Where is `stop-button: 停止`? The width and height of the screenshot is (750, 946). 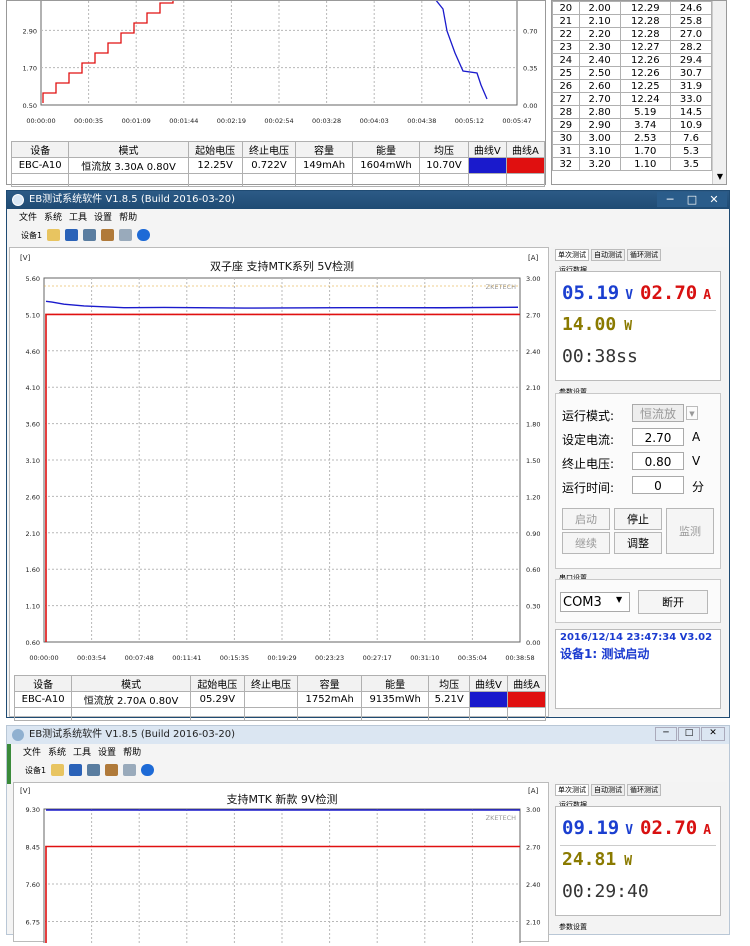
stop-button: 停止 is located at coordinates (638, 519).